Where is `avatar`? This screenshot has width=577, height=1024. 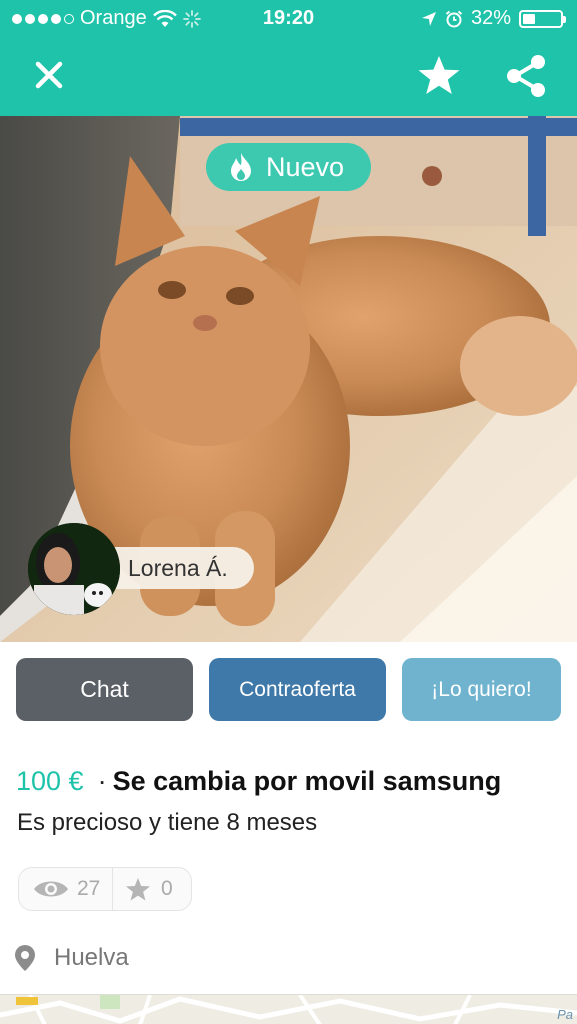
avatar is located at coordinates (74, 569).